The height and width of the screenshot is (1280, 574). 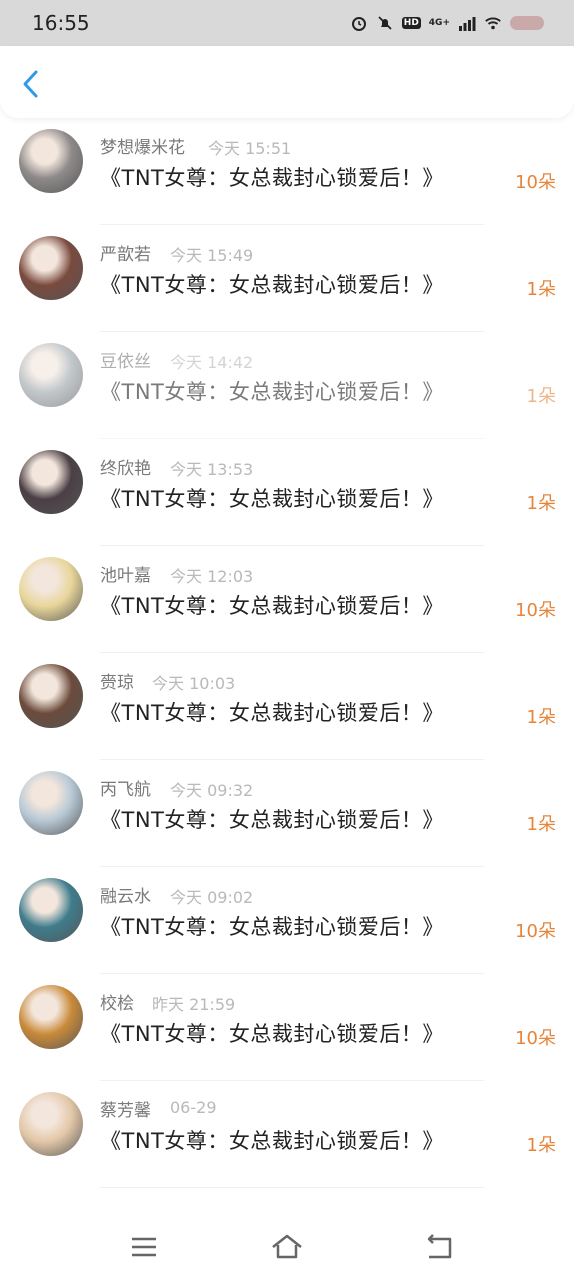 I want to click on list-item: 丙飞航 今天 09:32 《TNT女尊：女总裁封心锁爱后！》 1朵, so click(x=287, y=813).